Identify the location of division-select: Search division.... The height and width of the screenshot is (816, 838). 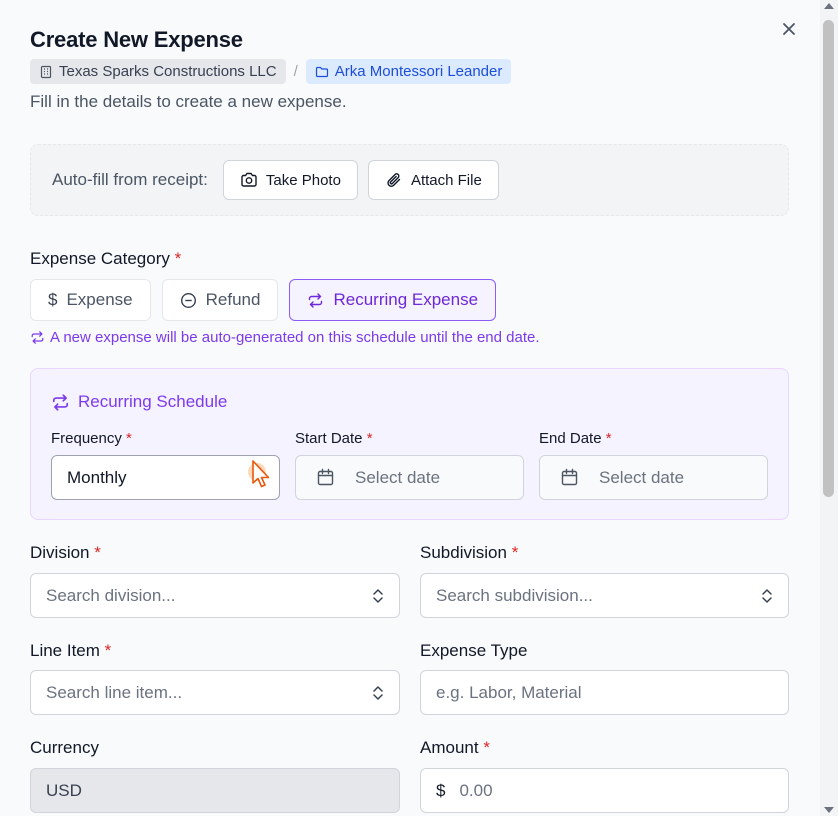
(215, 595).